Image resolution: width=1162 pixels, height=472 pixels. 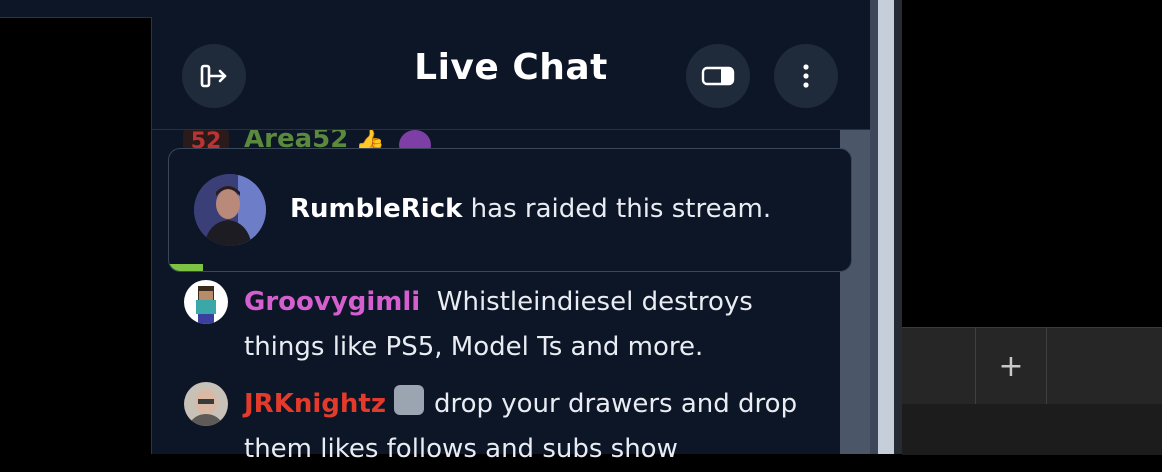 What do you see at coordinates (332, 302) in the screenshot?
I see `chat-username: Groovygimli` at bounding box center [332, 302].